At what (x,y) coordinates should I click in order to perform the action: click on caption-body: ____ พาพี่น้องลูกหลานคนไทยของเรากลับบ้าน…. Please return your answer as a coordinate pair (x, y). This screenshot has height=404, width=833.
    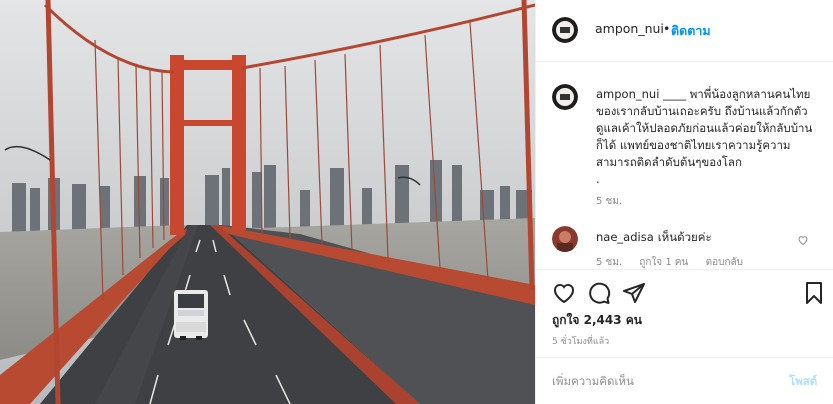
    Looking at the image, I should click on (704, 136).